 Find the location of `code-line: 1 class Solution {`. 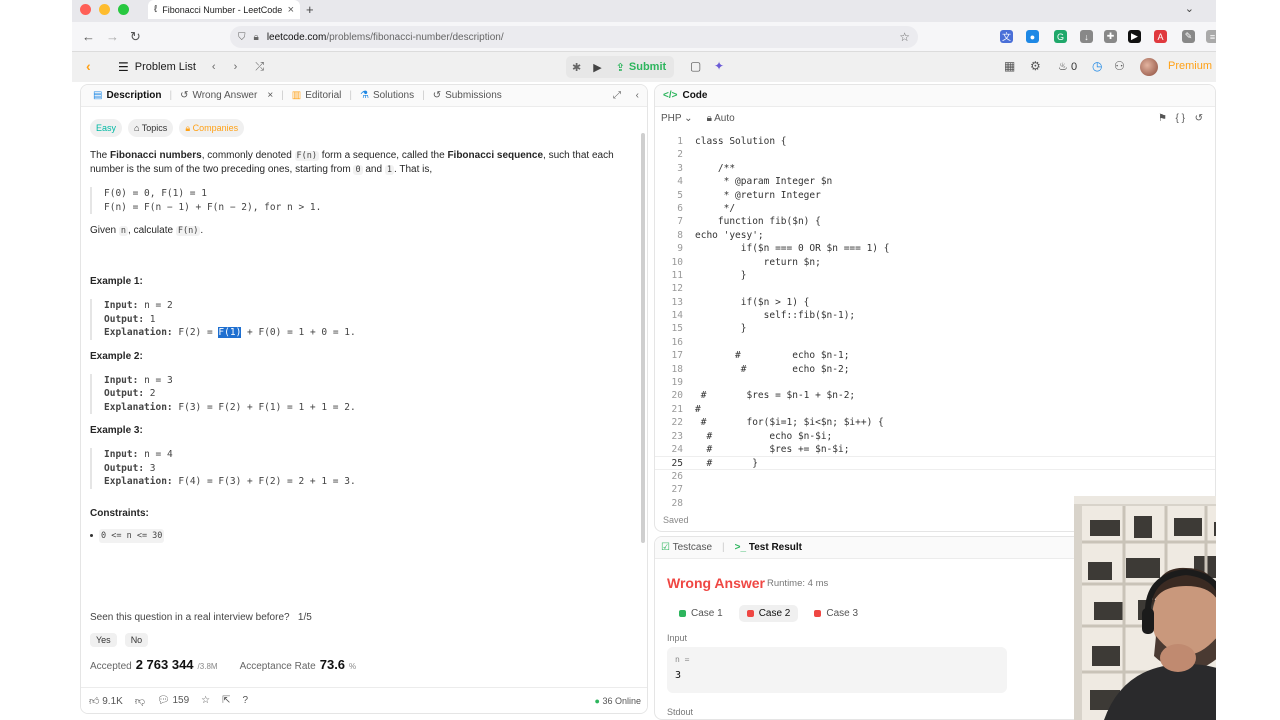

code-line: 1 class Solution { is located at coordinates (935, 141).